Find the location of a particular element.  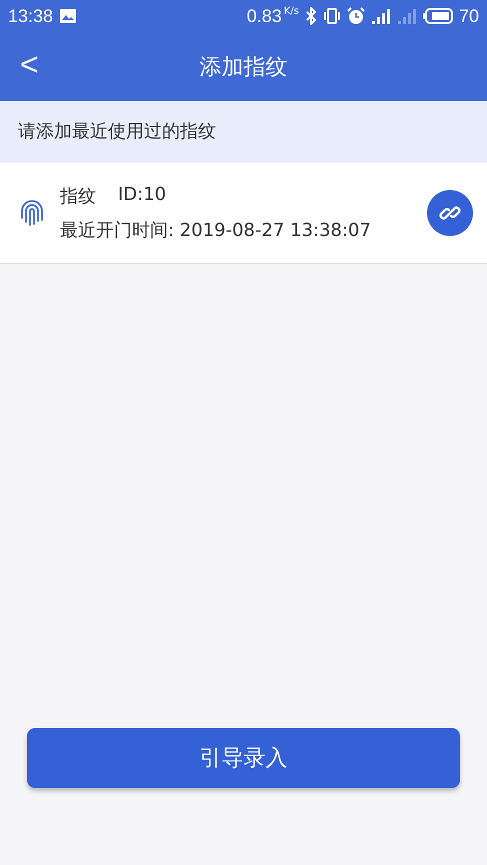

fingerprint-id: ID:10 is located at coordinates (142, 195).